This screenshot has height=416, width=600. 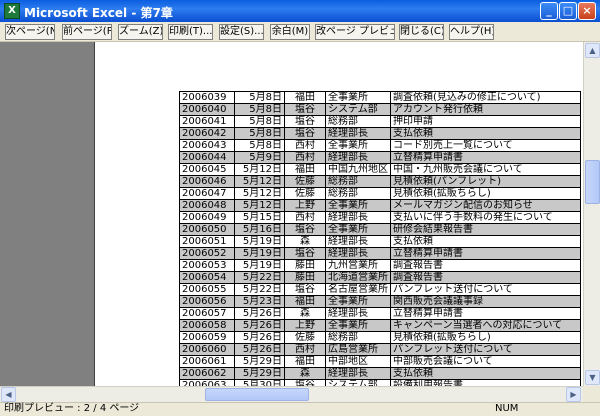 I want to click on cell-dept: 中国九州地区, so click(x=358, y=169).